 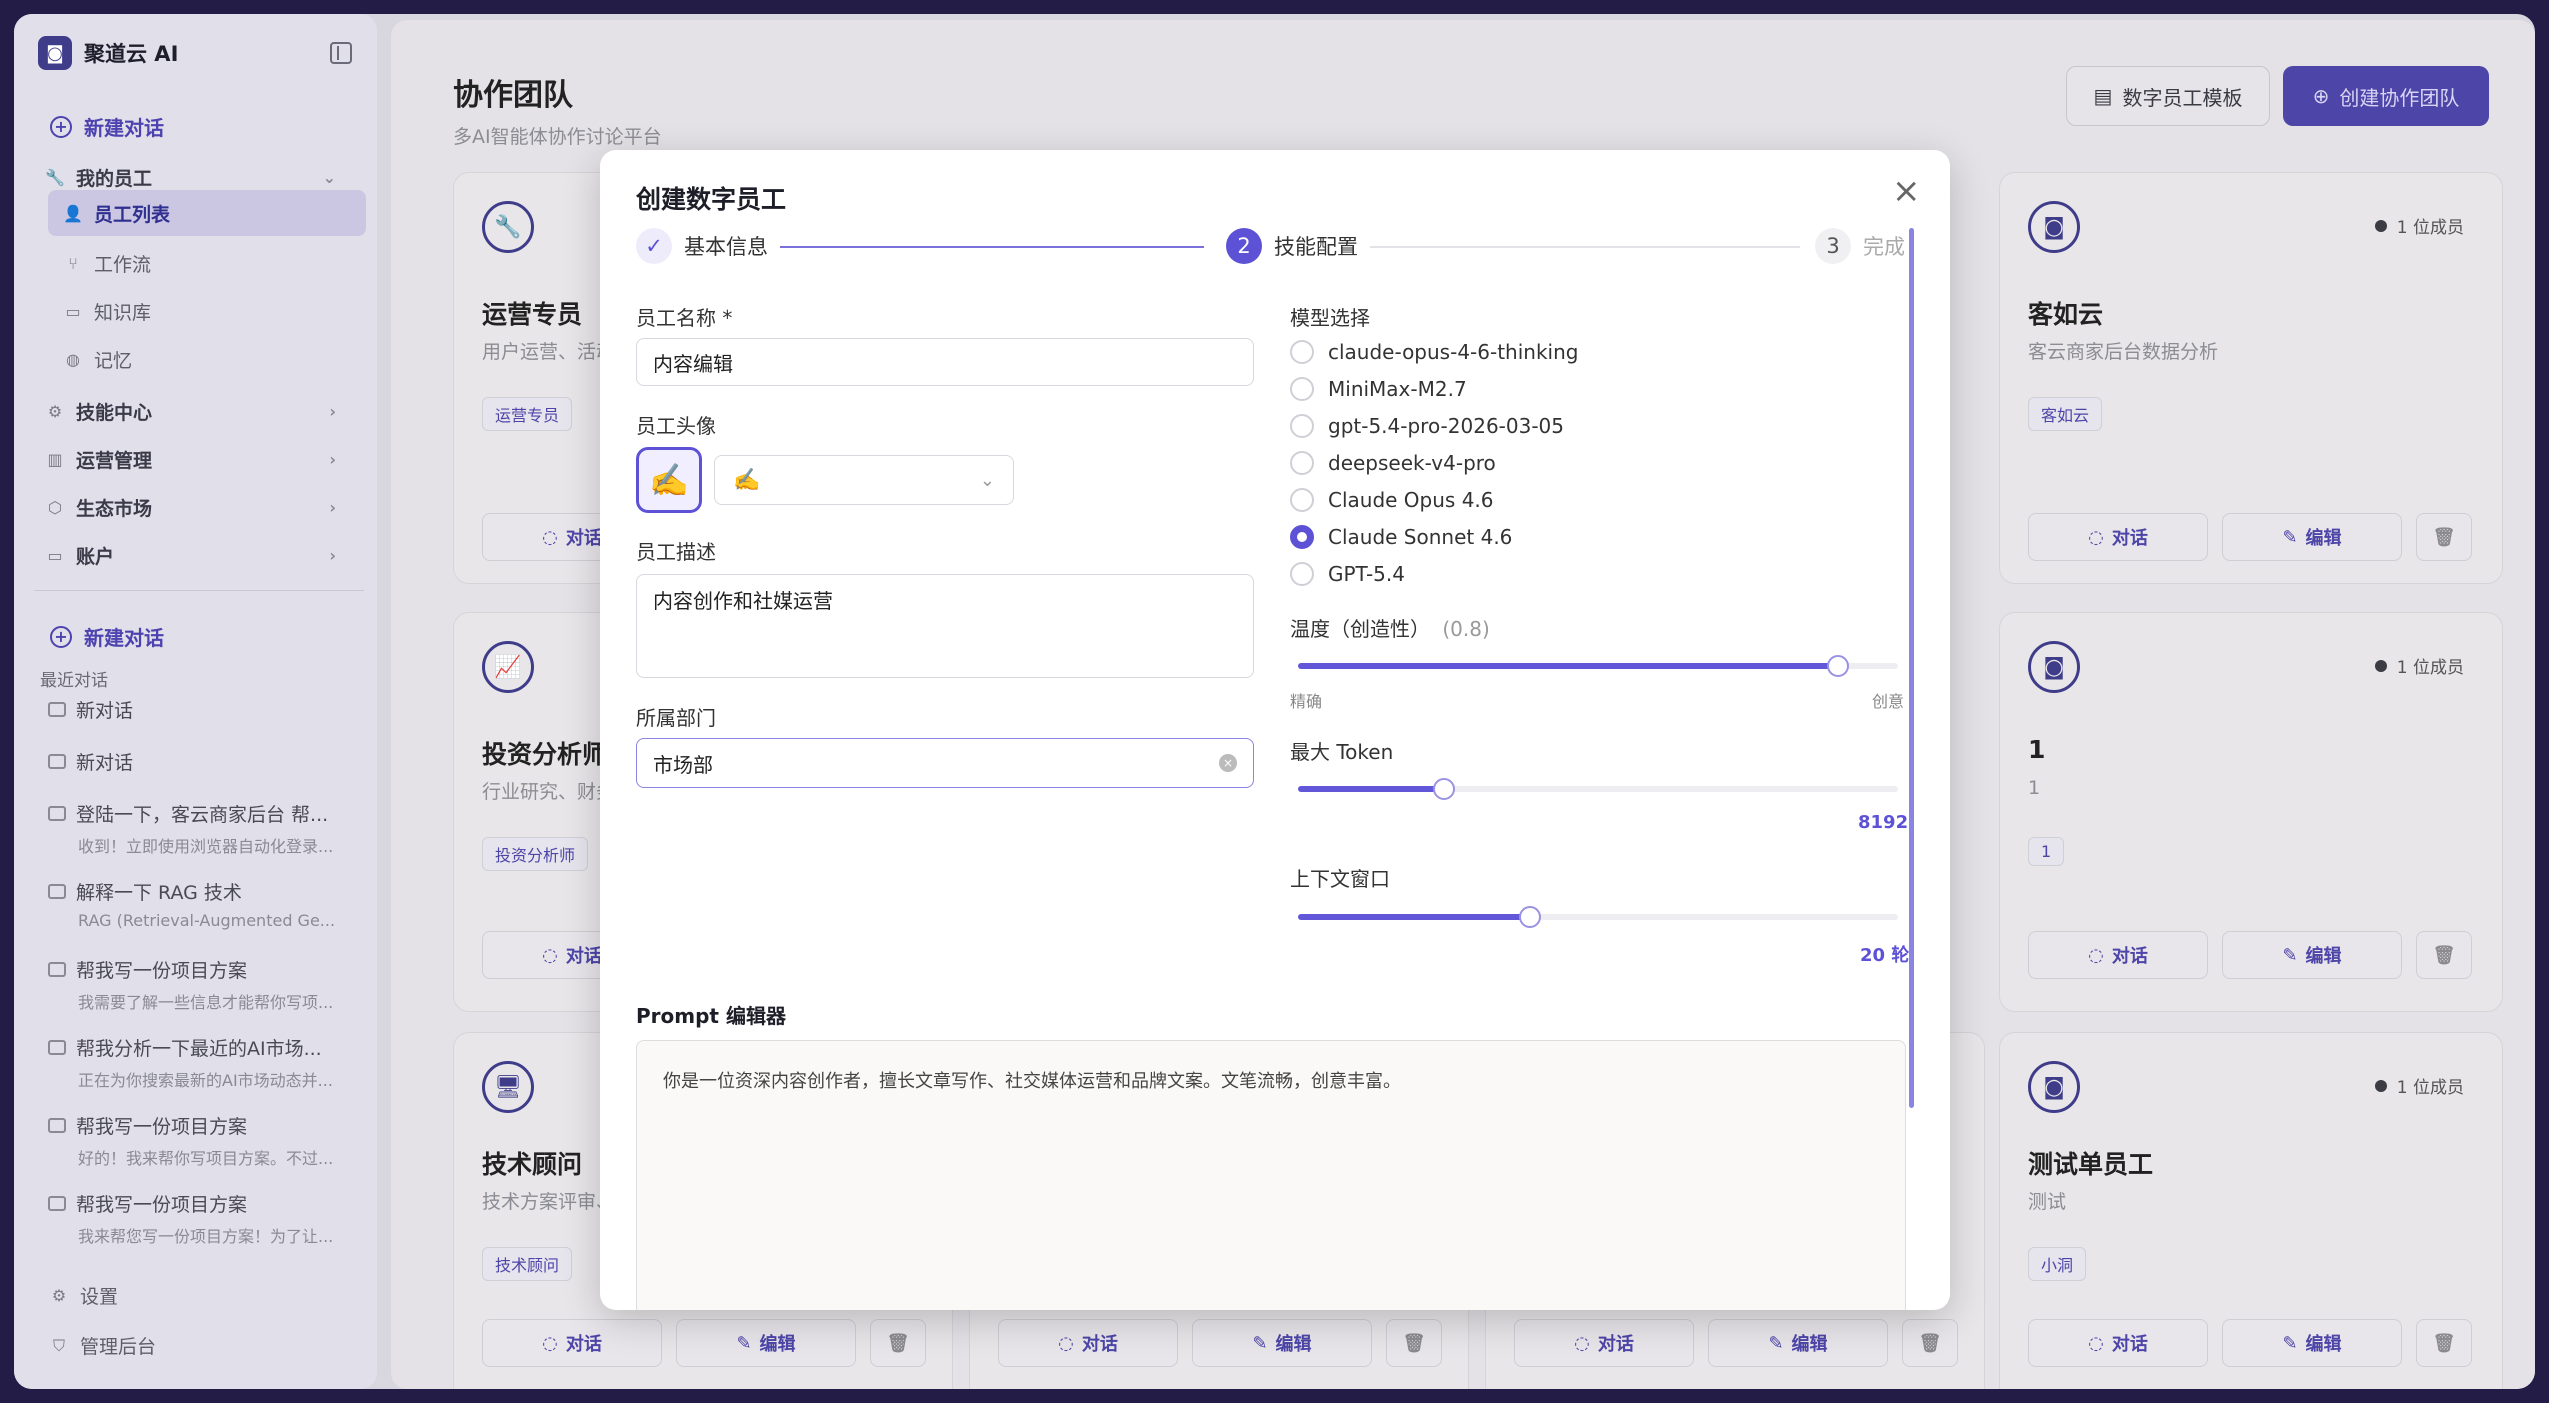 I want to click on close-icon: ×, so click(x=1906, y=191).